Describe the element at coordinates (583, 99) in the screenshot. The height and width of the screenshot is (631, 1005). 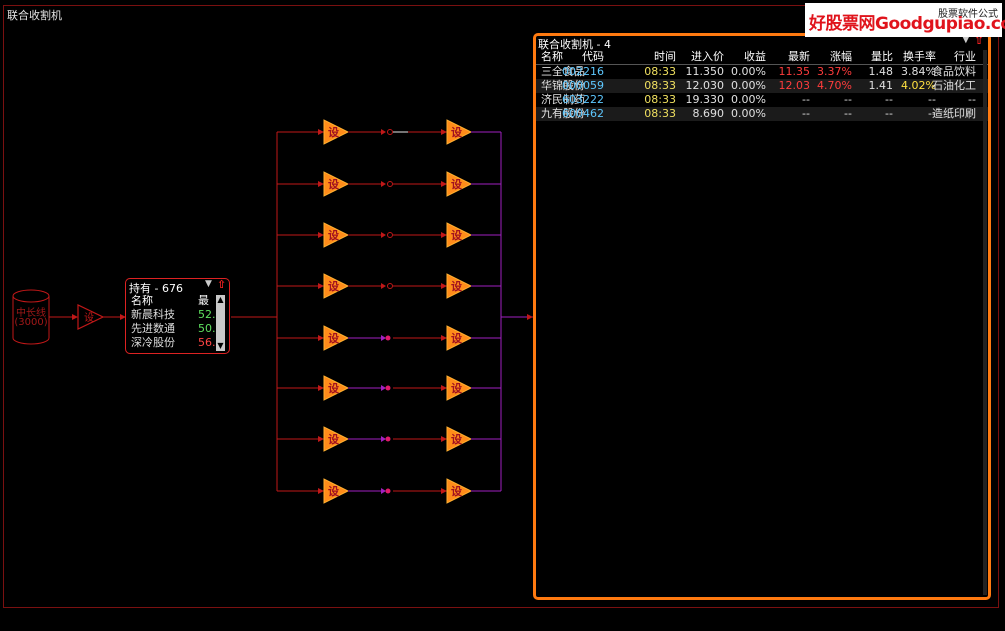
I see `stock-code: 603222` at that location.